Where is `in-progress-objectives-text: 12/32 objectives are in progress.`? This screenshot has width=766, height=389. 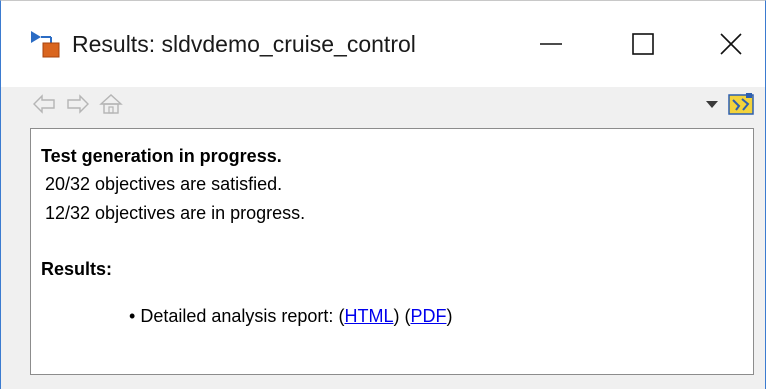 in-progress-objectives-text: 12/32 objectives are in progress. is located at coordinates (175, 213).